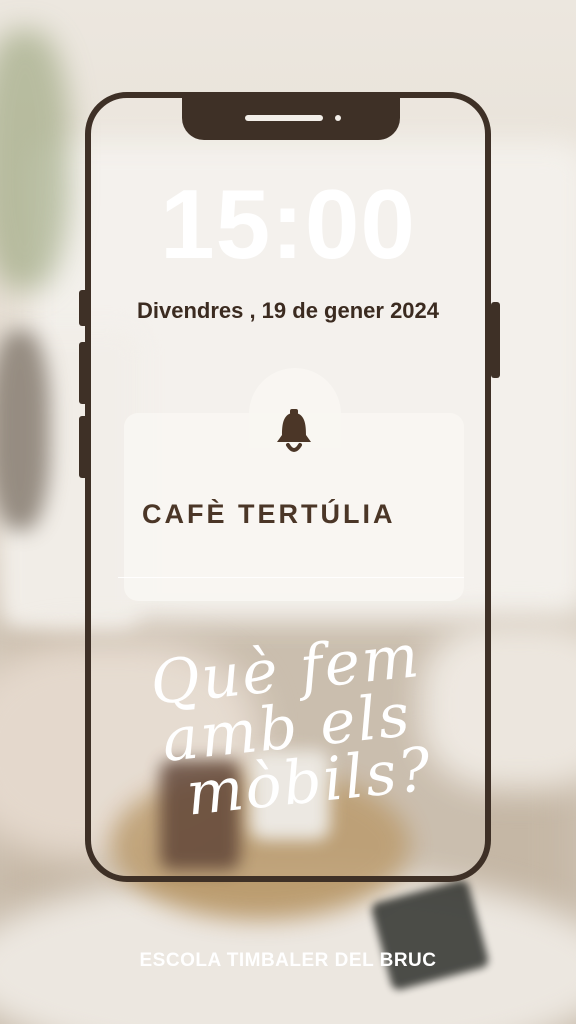 This screenshot has height=1024, width=576. I want to click on lockscreen-time: 15:00, so click(288, 224).